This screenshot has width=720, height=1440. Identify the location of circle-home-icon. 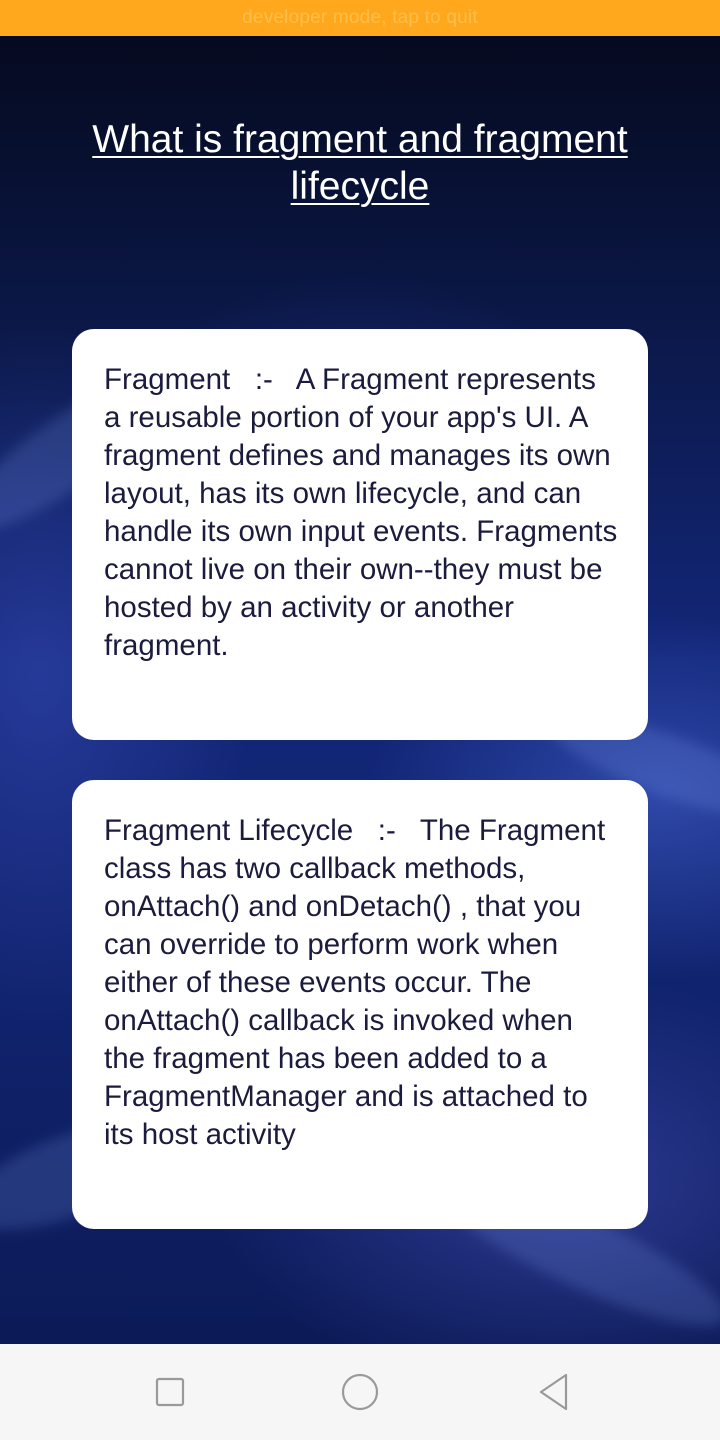
(360, 1392).